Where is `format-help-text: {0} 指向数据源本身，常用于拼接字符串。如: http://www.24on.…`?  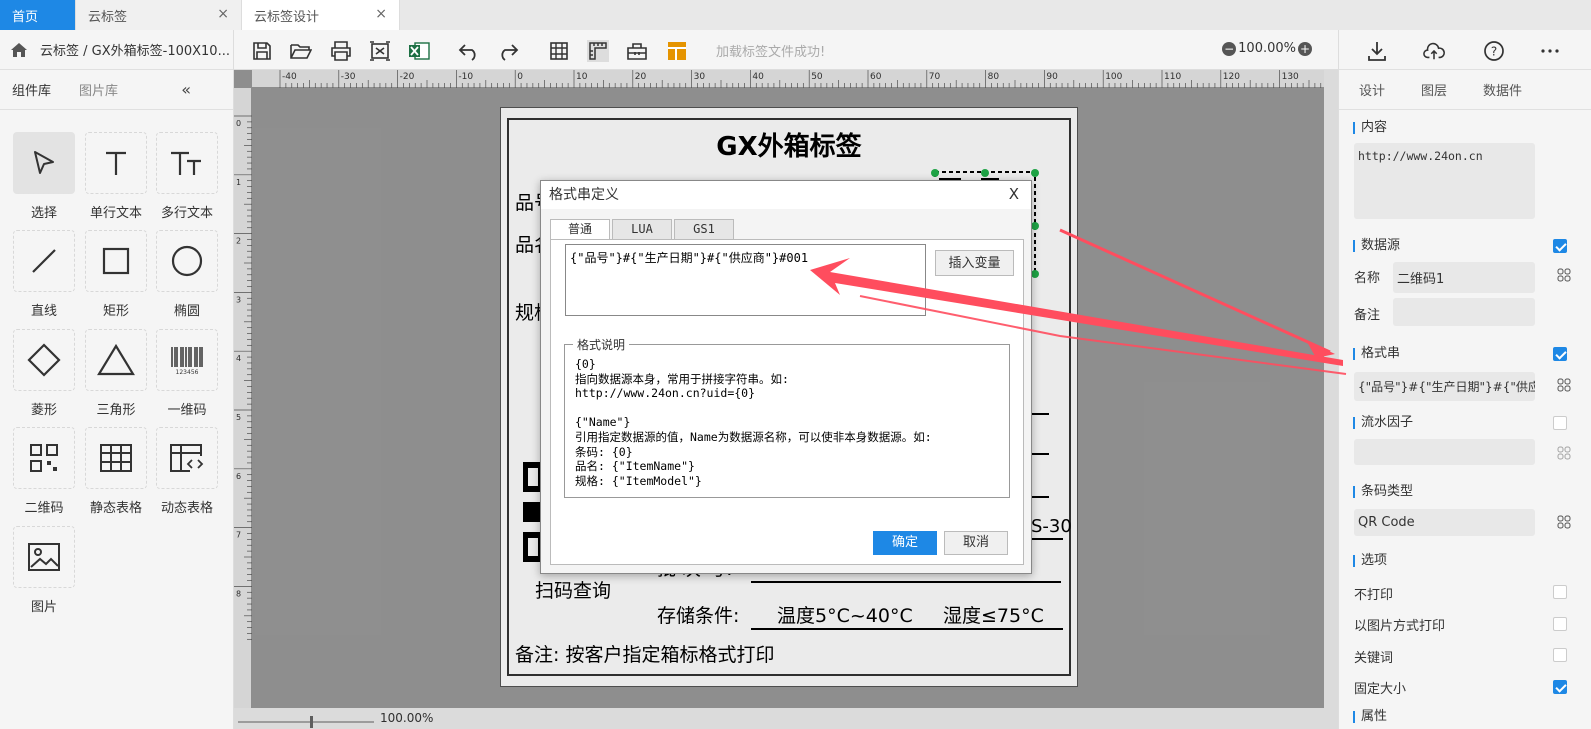 format-help-text: {0} 指向数据源本身，常用于拼接字符串。如: http://www.24on.… is located at coordinates (753, 422).